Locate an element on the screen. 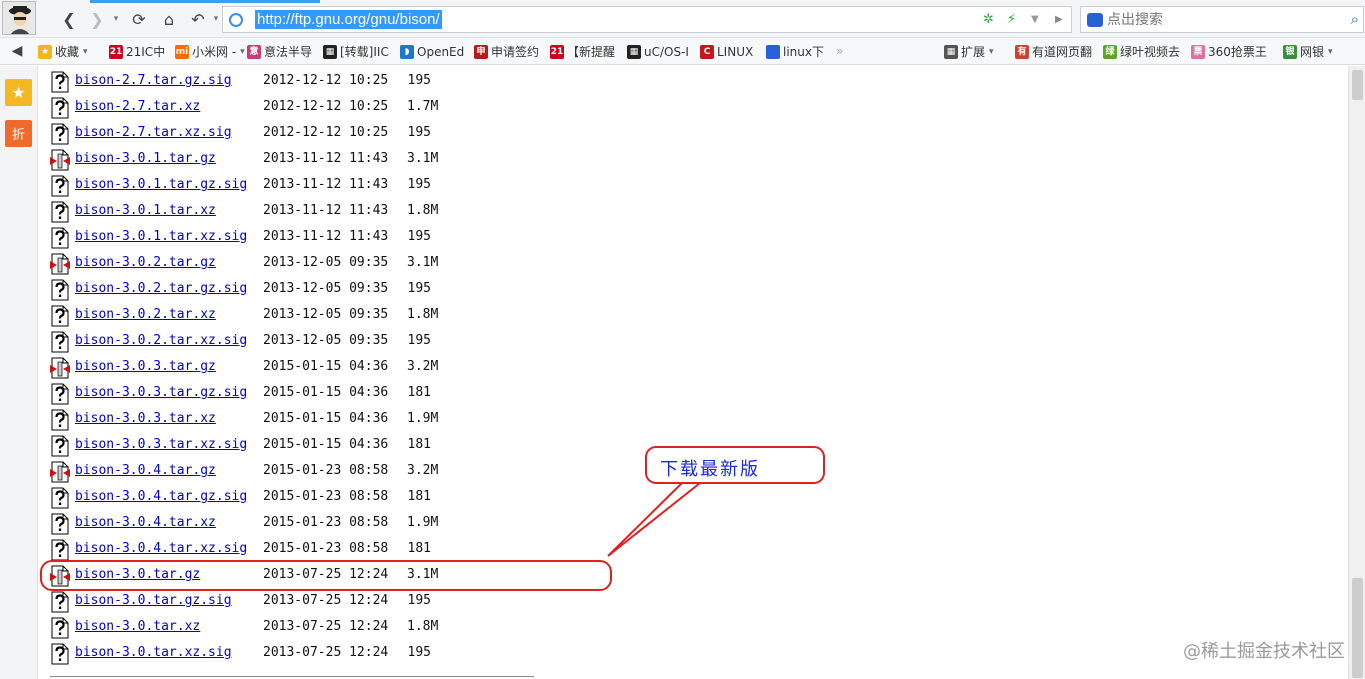 Image resolution: width=1365 pixels, height=679 pixels. file-link: bison-3.0.1.tar.gz is located at coordinates (145, 158).